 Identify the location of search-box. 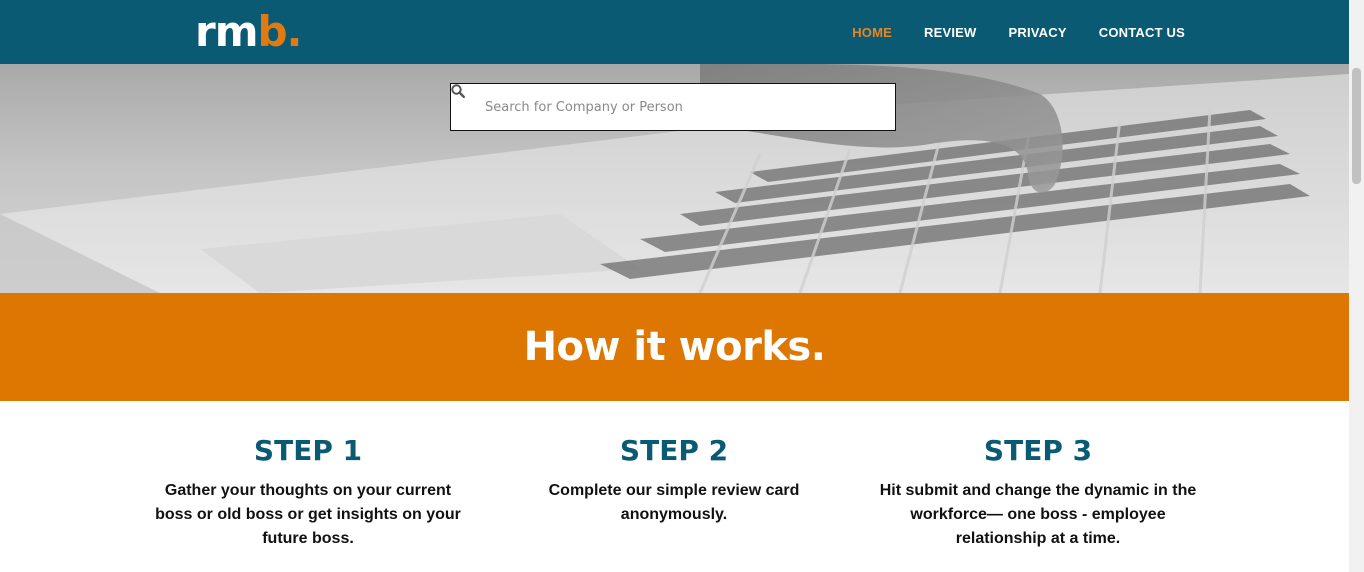
(673, 107).